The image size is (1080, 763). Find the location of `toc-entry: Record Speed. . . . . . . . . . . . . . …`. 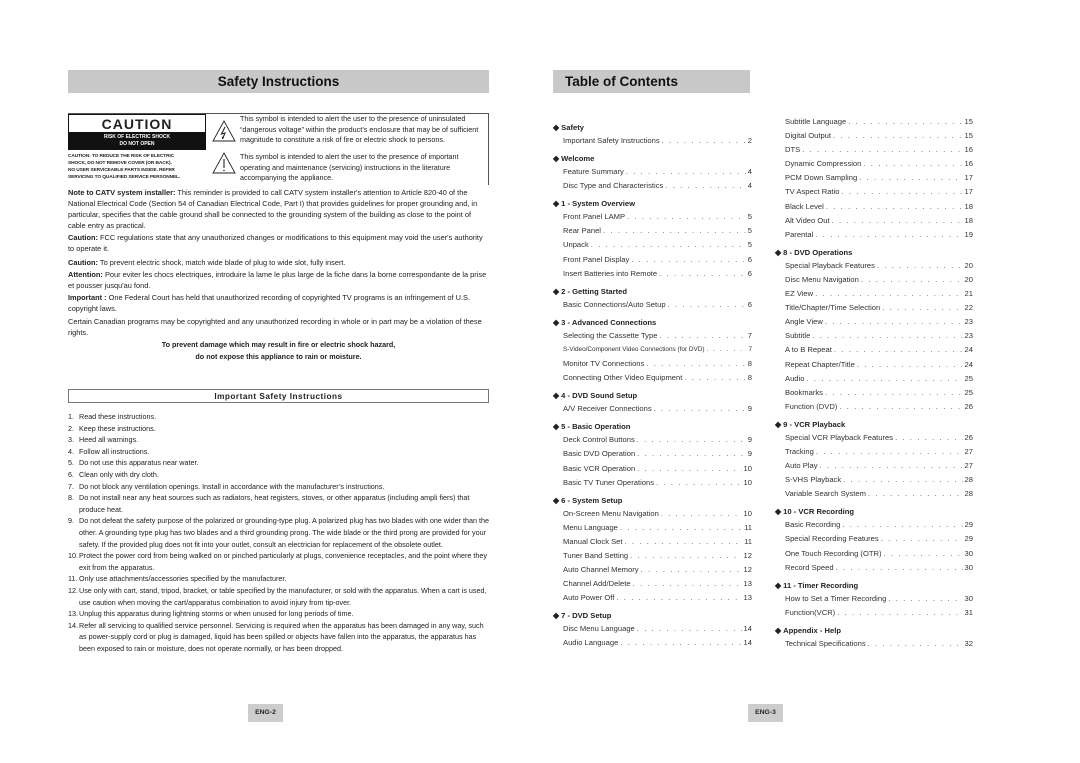

toc-entry: Record Speed. . . . . . . . . . . . . . … is located at coordinates (874, 568).